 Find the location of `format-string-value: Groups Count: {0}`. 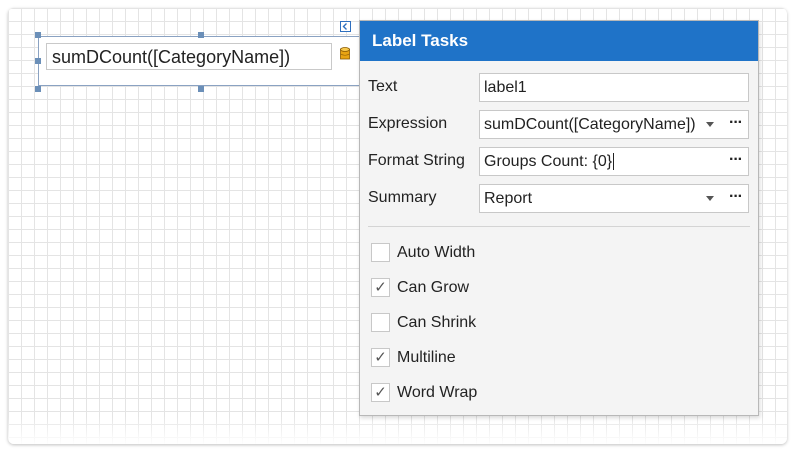

format-string-value: Groups Count: {0} is located at coordinates (548, 161).